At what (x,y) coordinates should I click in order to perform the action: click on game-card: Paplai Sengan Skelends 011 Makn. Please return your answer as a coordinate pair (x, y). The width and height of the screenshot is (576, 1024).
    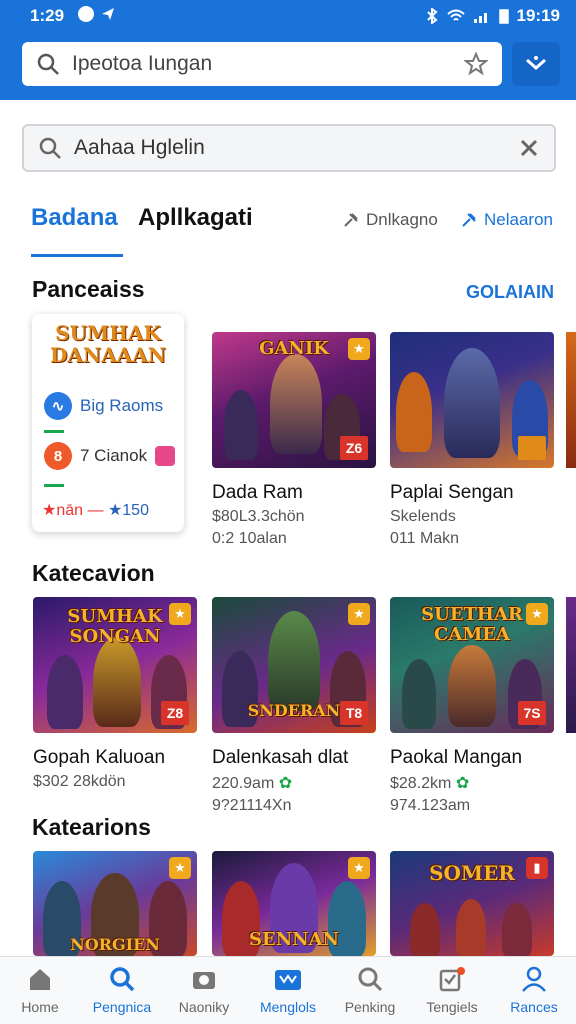
    Looking at the image, I should click on (472, 440).